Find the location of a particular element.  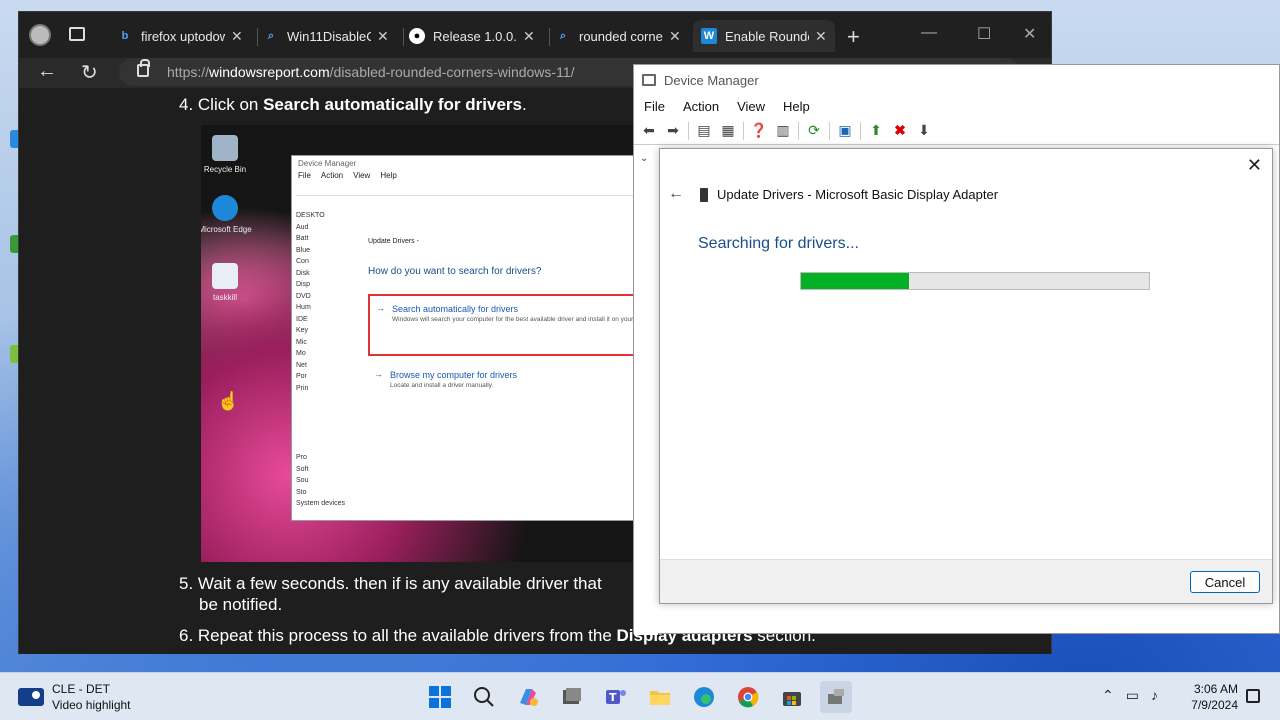

forward-icon: ➡ is located at coordinates (673, 131).